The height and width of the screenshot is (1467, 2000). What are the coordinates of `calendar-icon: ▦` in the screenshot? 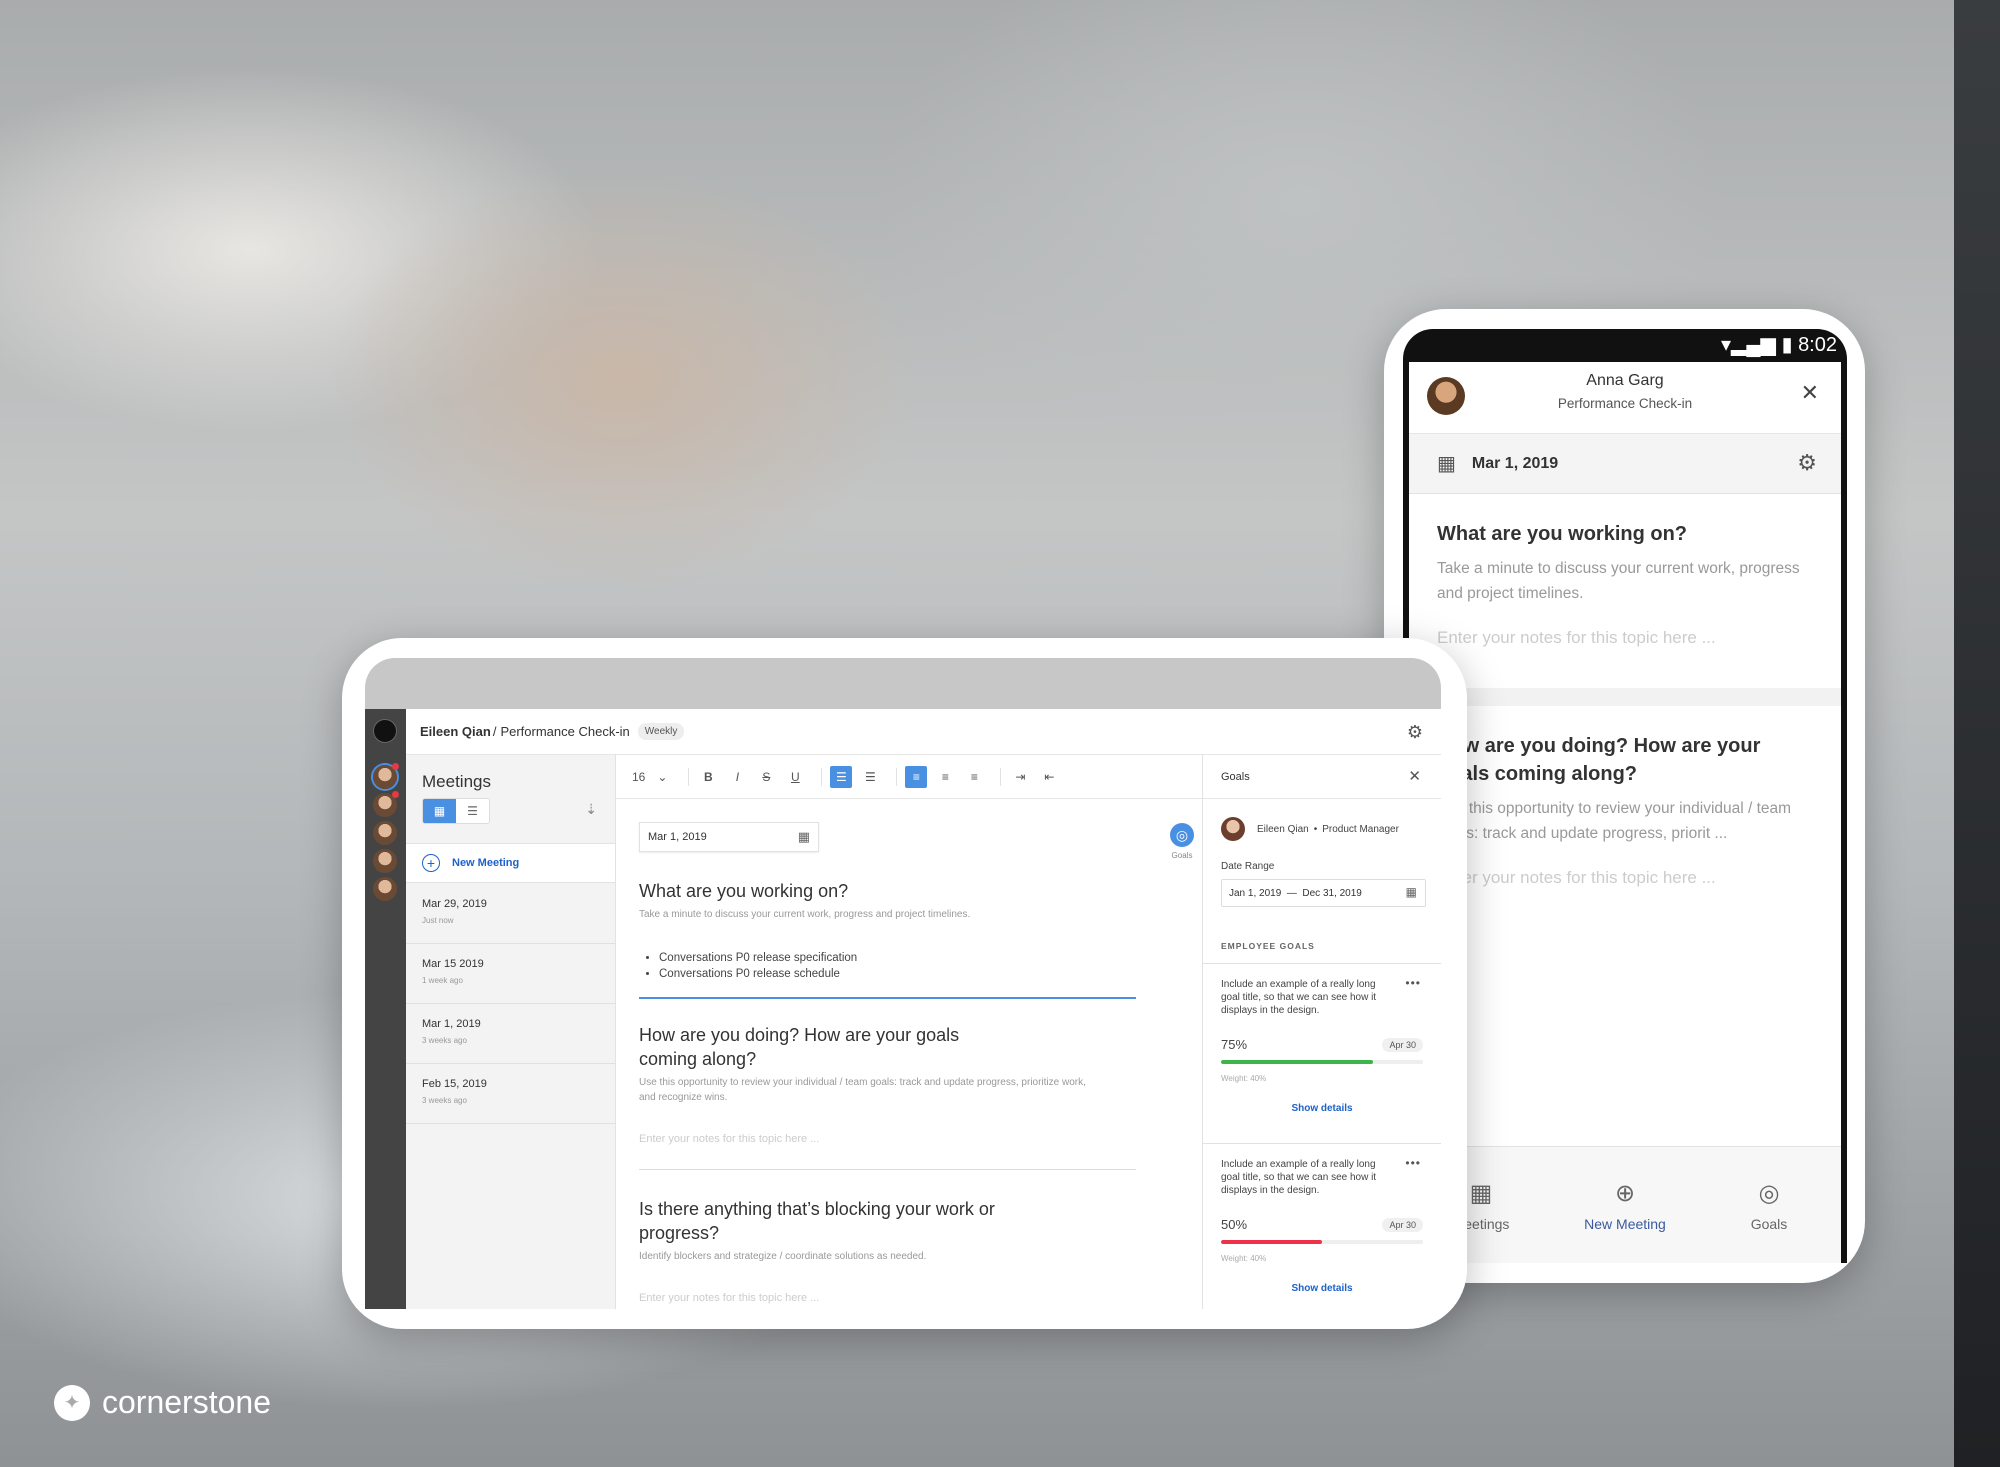 It's located at (1446, 464).